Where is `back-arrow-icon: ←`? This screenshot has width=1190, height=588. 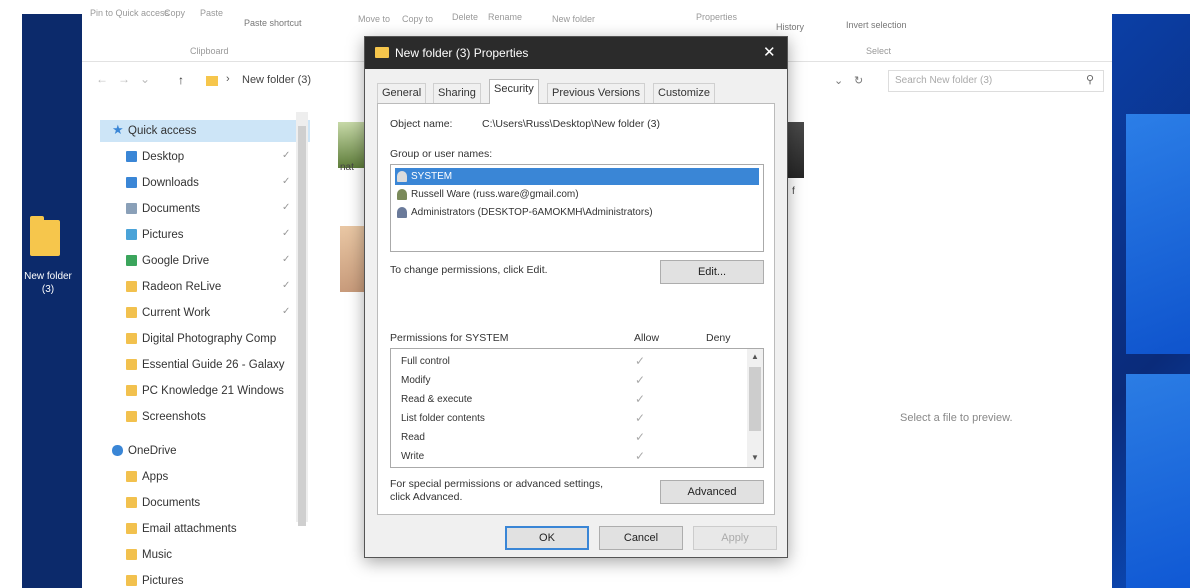
back-arrow-icon: ← is located at coordinates (102, 79).